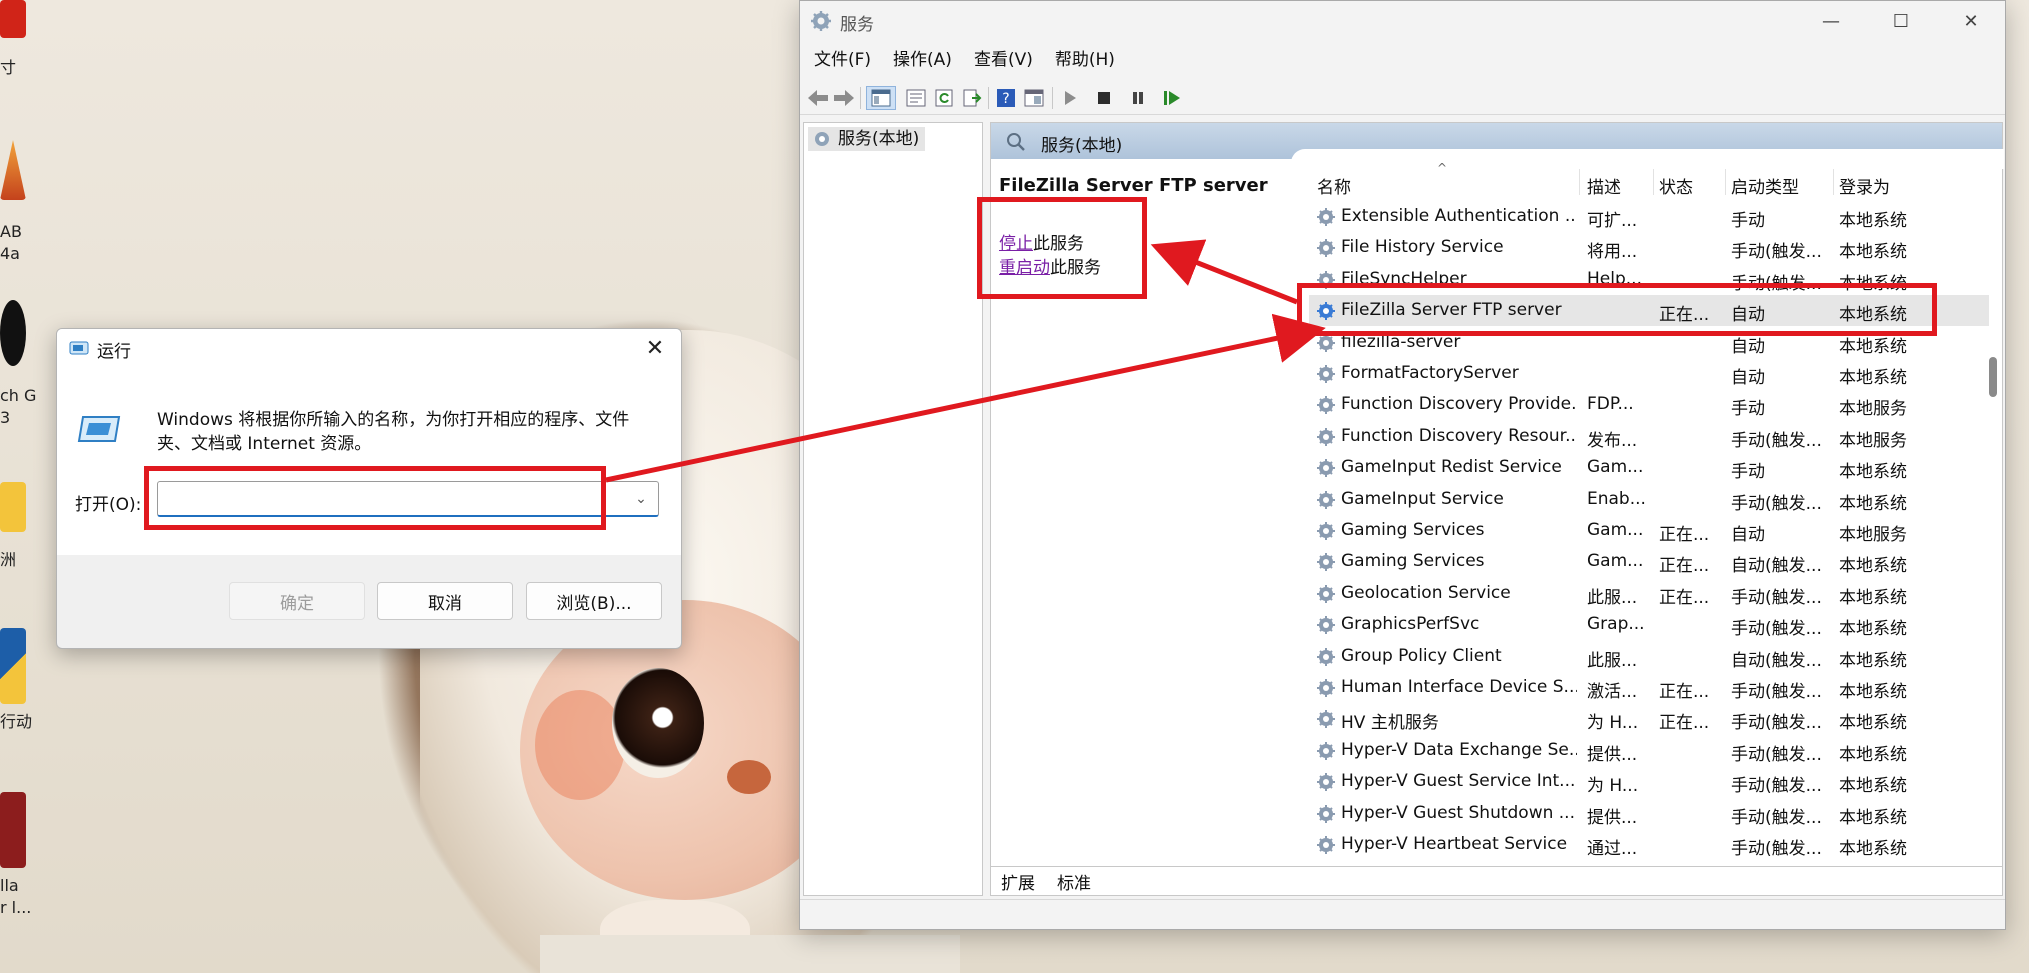 The width and height of the screenshot is (2029, 973). I want to click on table-row: GameInput Redist Service Gam... 手动 本地系统, so click(1649, 467).